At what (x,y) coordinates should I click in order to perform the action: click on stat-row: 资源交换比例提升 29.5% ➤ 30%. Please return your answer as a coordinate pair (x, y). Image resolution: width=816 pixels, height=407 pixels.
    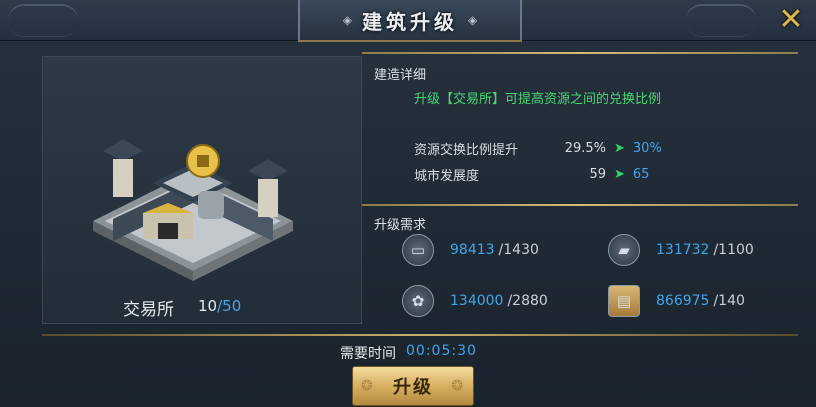
    Looking at the image, I should click on (538, 148).